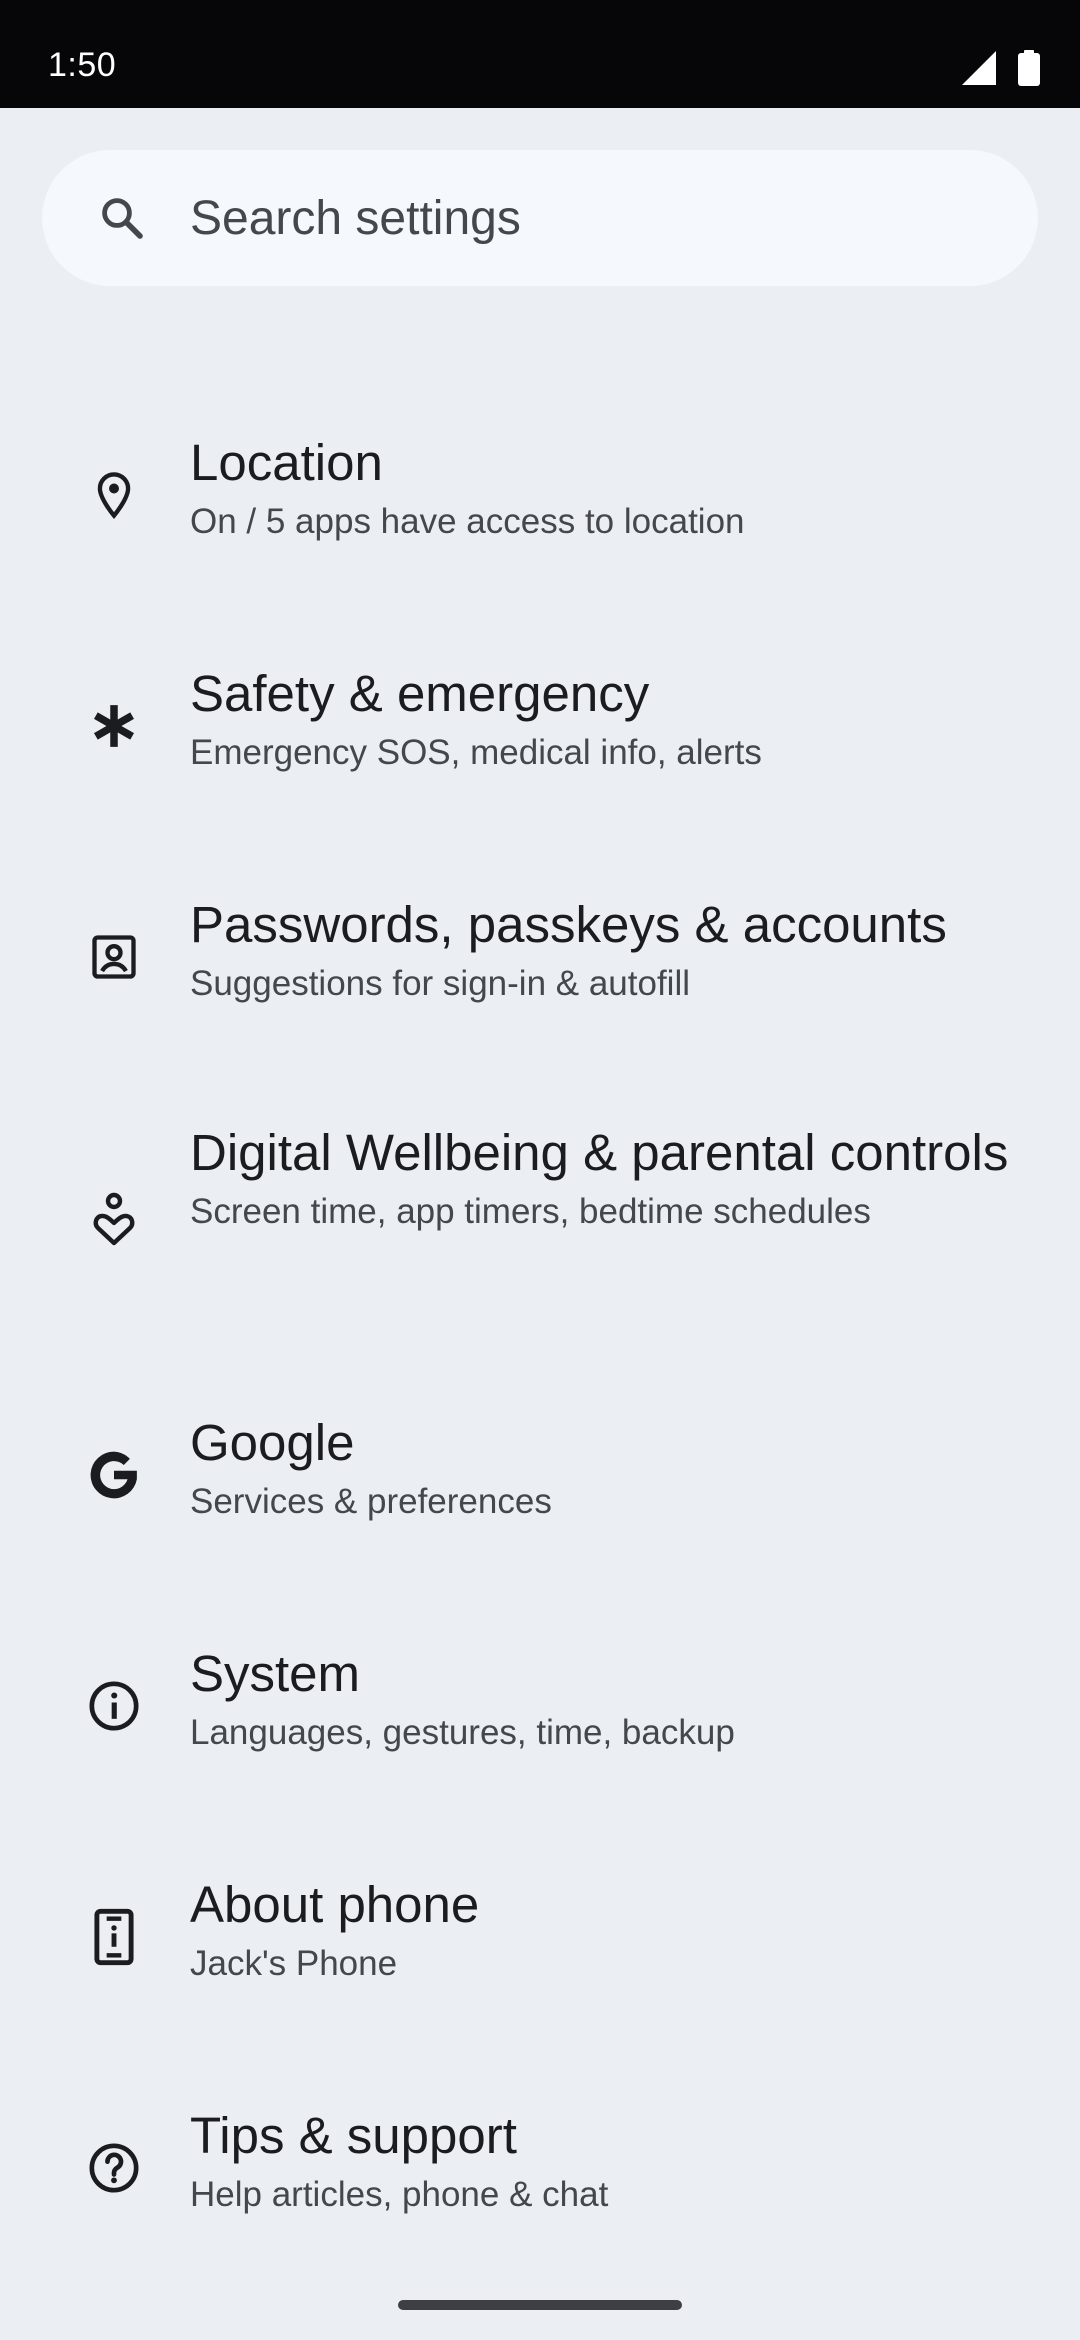 The width and height of the screenshot is (1080, 2340). I want to click on item-title: Passwords, passkeys & accounts, so click(568, 924).